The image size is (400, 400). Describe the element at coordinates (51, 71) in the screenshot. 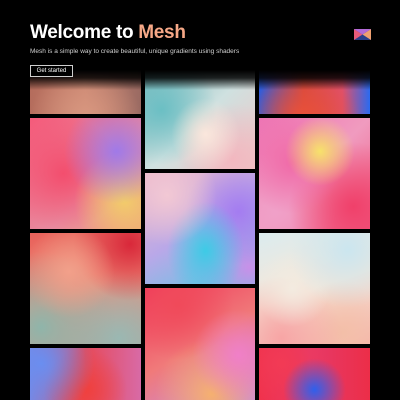

I see `get-started-button: Get started` at that location.